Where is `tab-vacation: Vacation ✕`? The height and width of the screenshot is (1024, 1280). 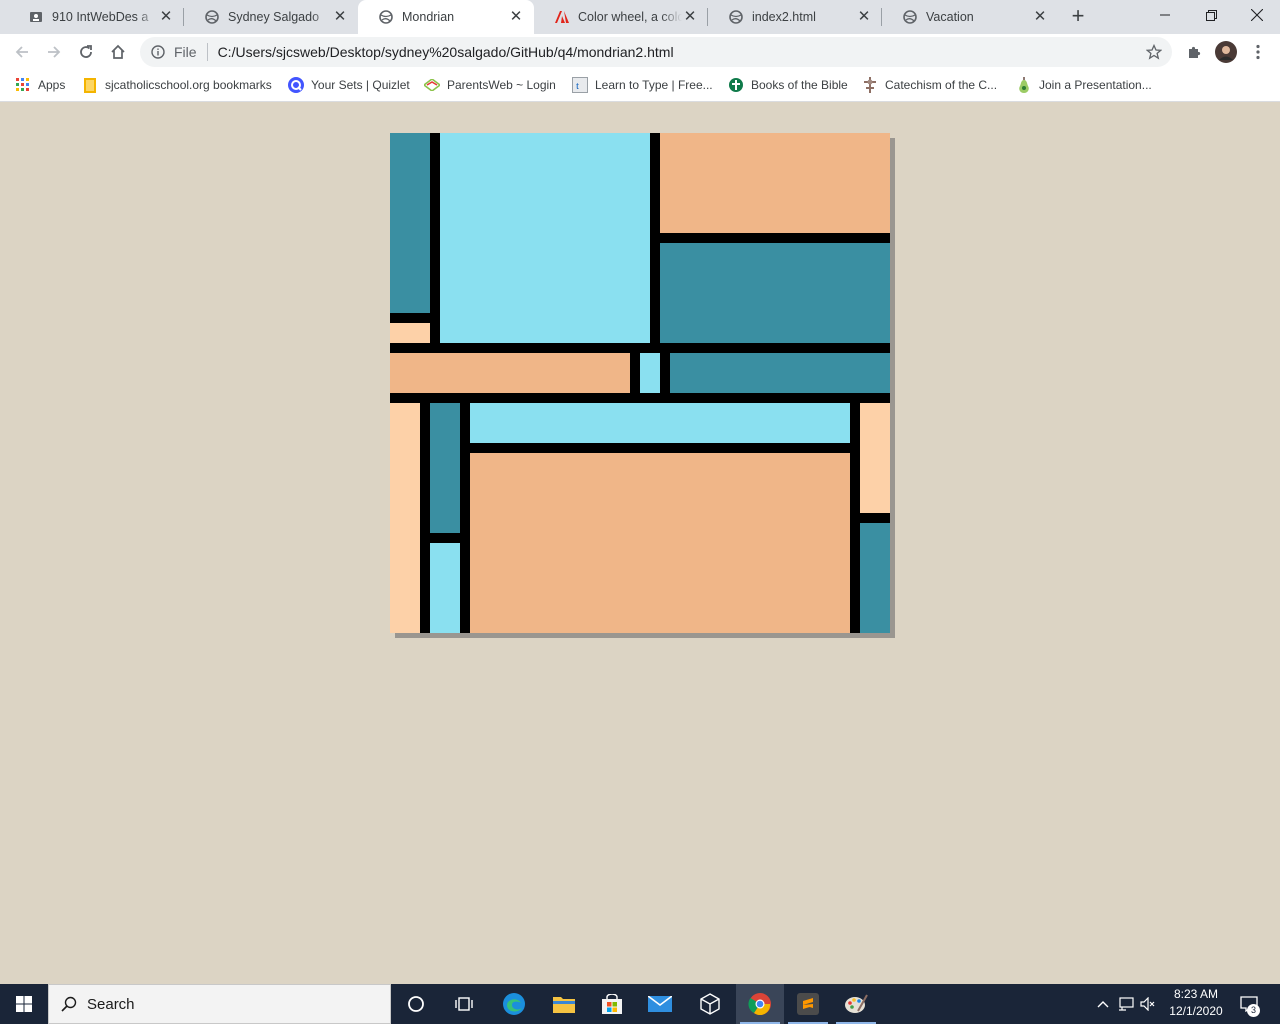
tab-vacation: Vacation ✕ is located at coordinates (970, 17).